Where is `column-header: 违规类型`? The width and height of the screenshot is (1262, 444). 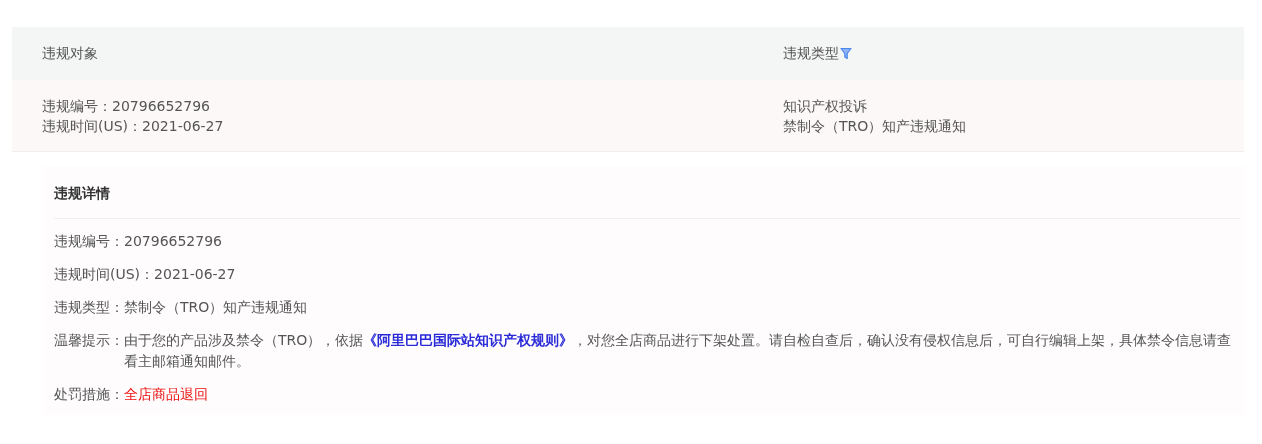 column-header: 违规类型 is located at coordinates (817, 53).